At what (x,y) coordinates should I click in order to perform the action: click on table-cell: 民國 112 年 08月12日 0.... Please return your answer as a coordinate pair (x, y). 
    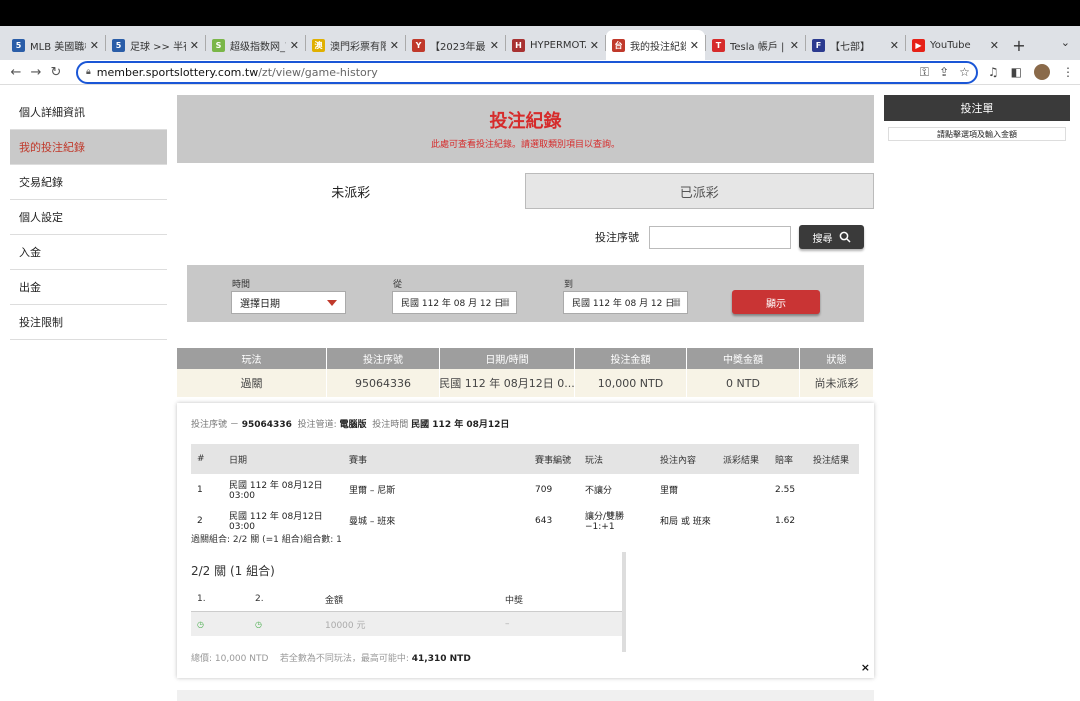
    Looking at the image, I should click on (507, 383).